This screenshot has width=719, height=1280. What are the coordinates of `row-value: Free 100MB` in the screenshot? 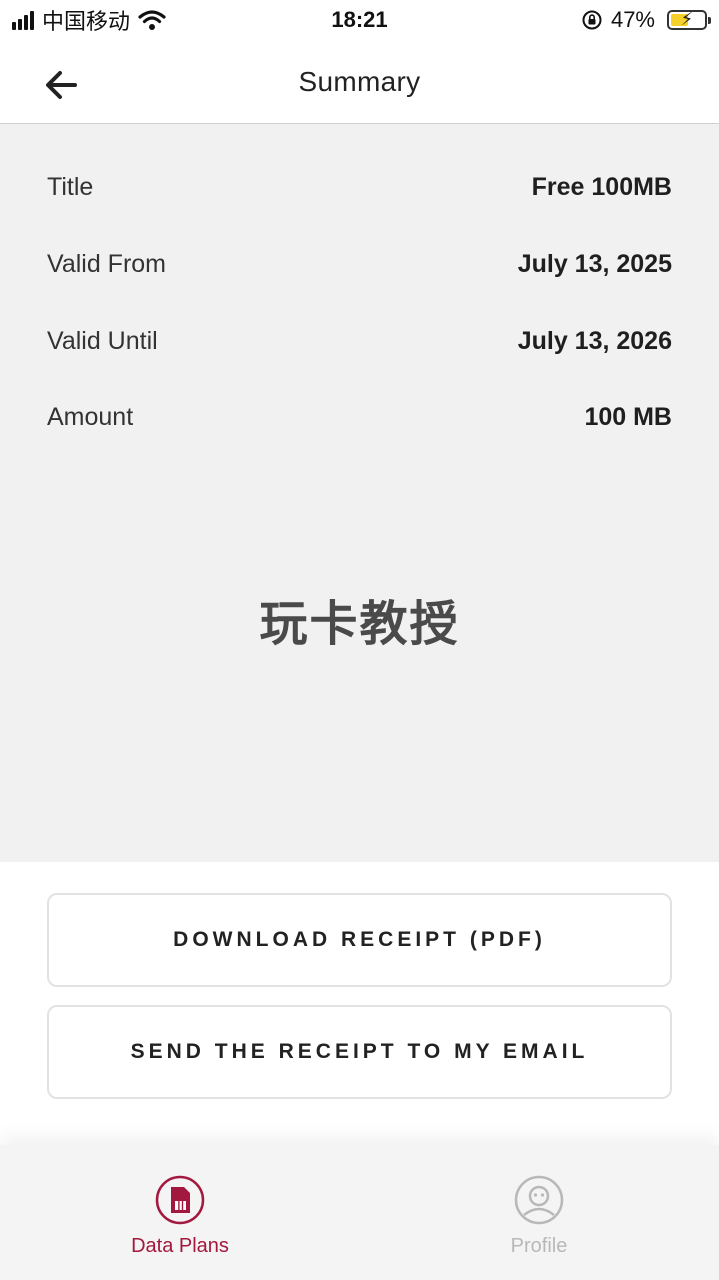 It's located at (601, 186).